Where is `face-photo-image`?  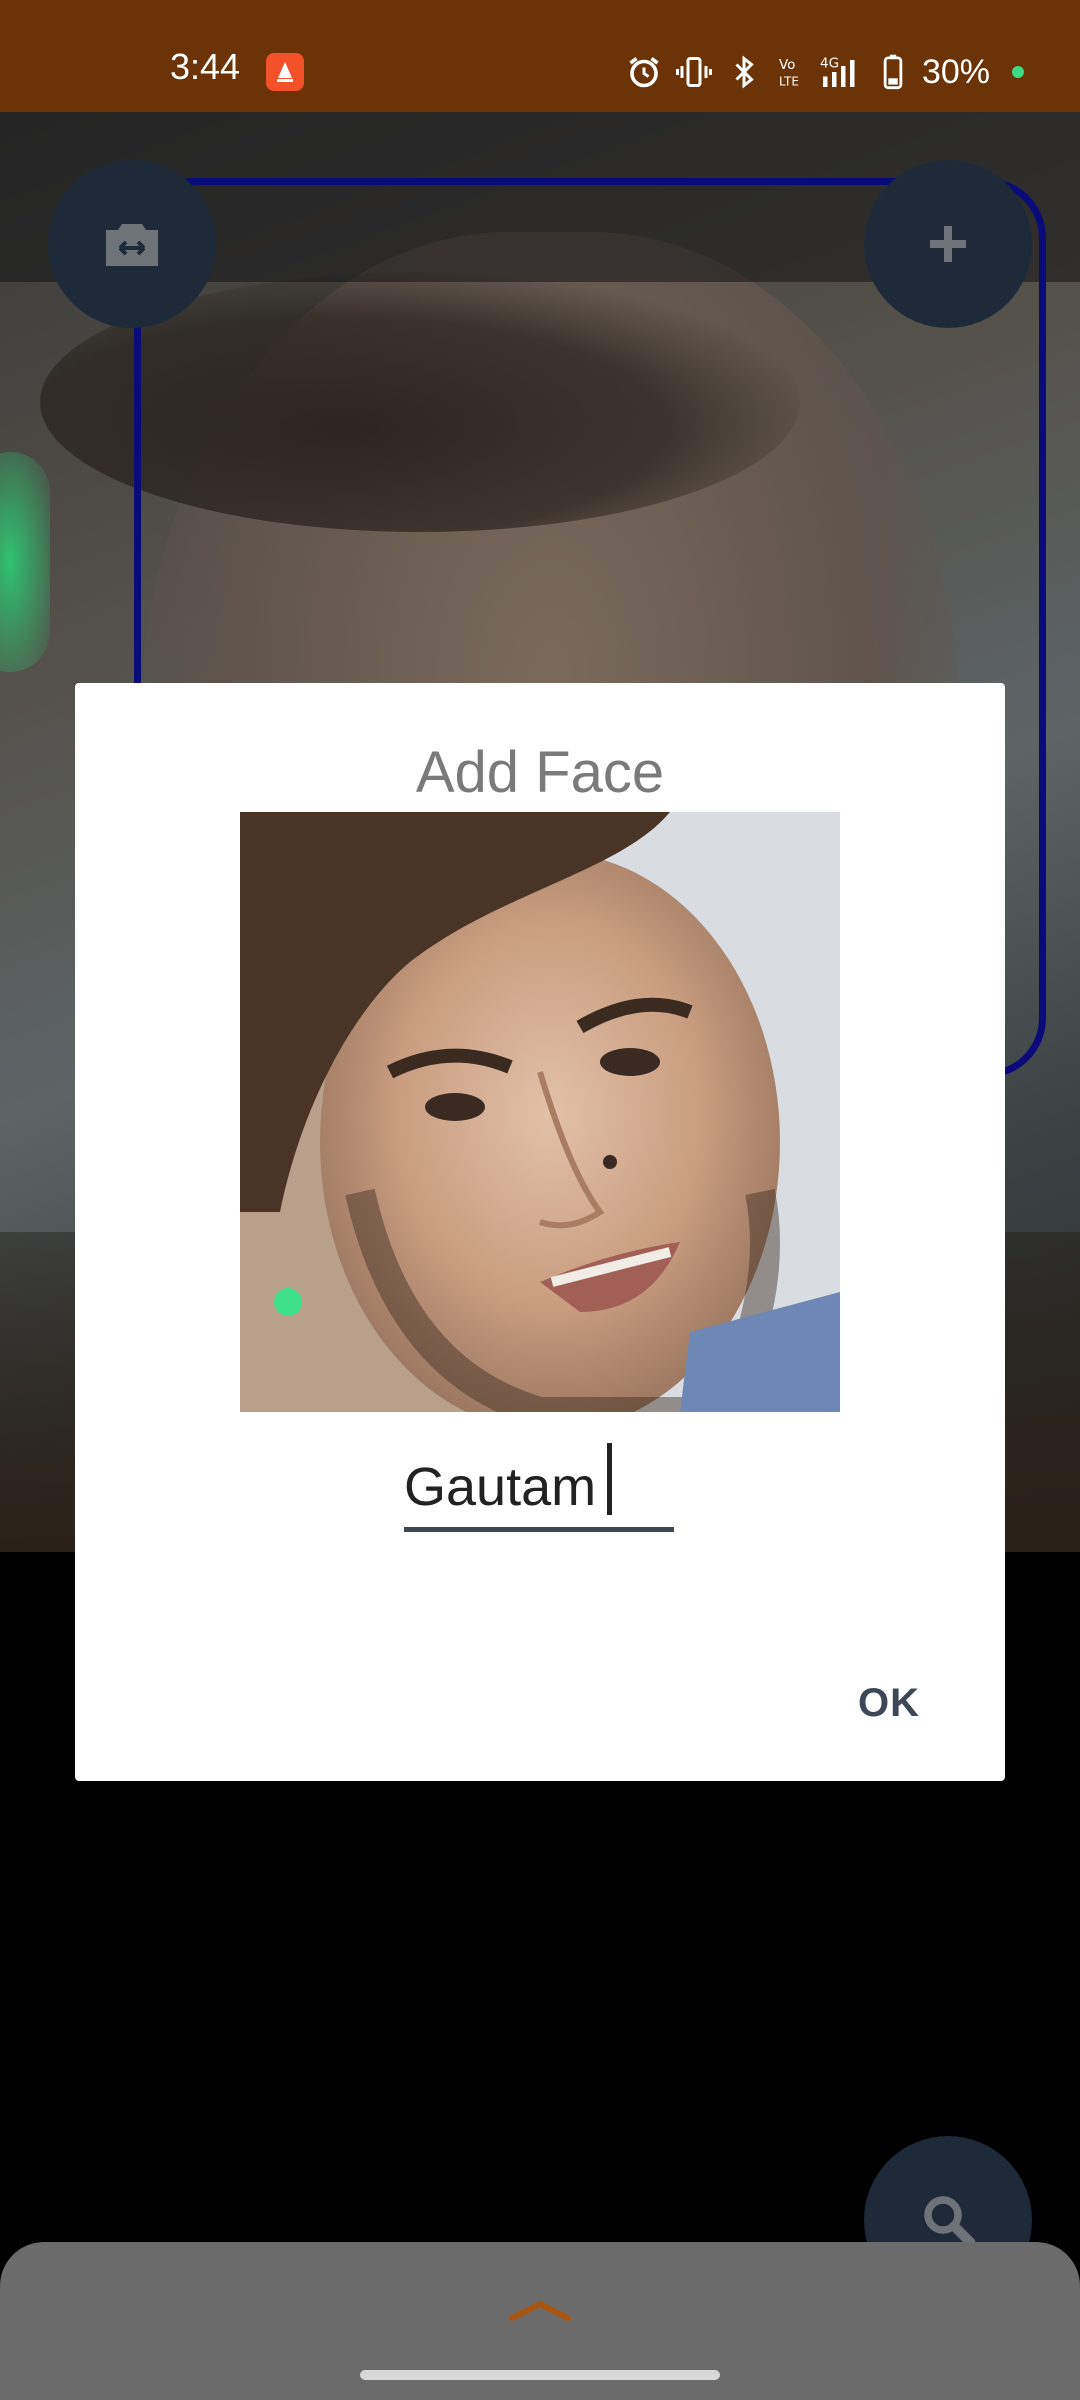
face-photo-image is located at coordinates (540, 1112).